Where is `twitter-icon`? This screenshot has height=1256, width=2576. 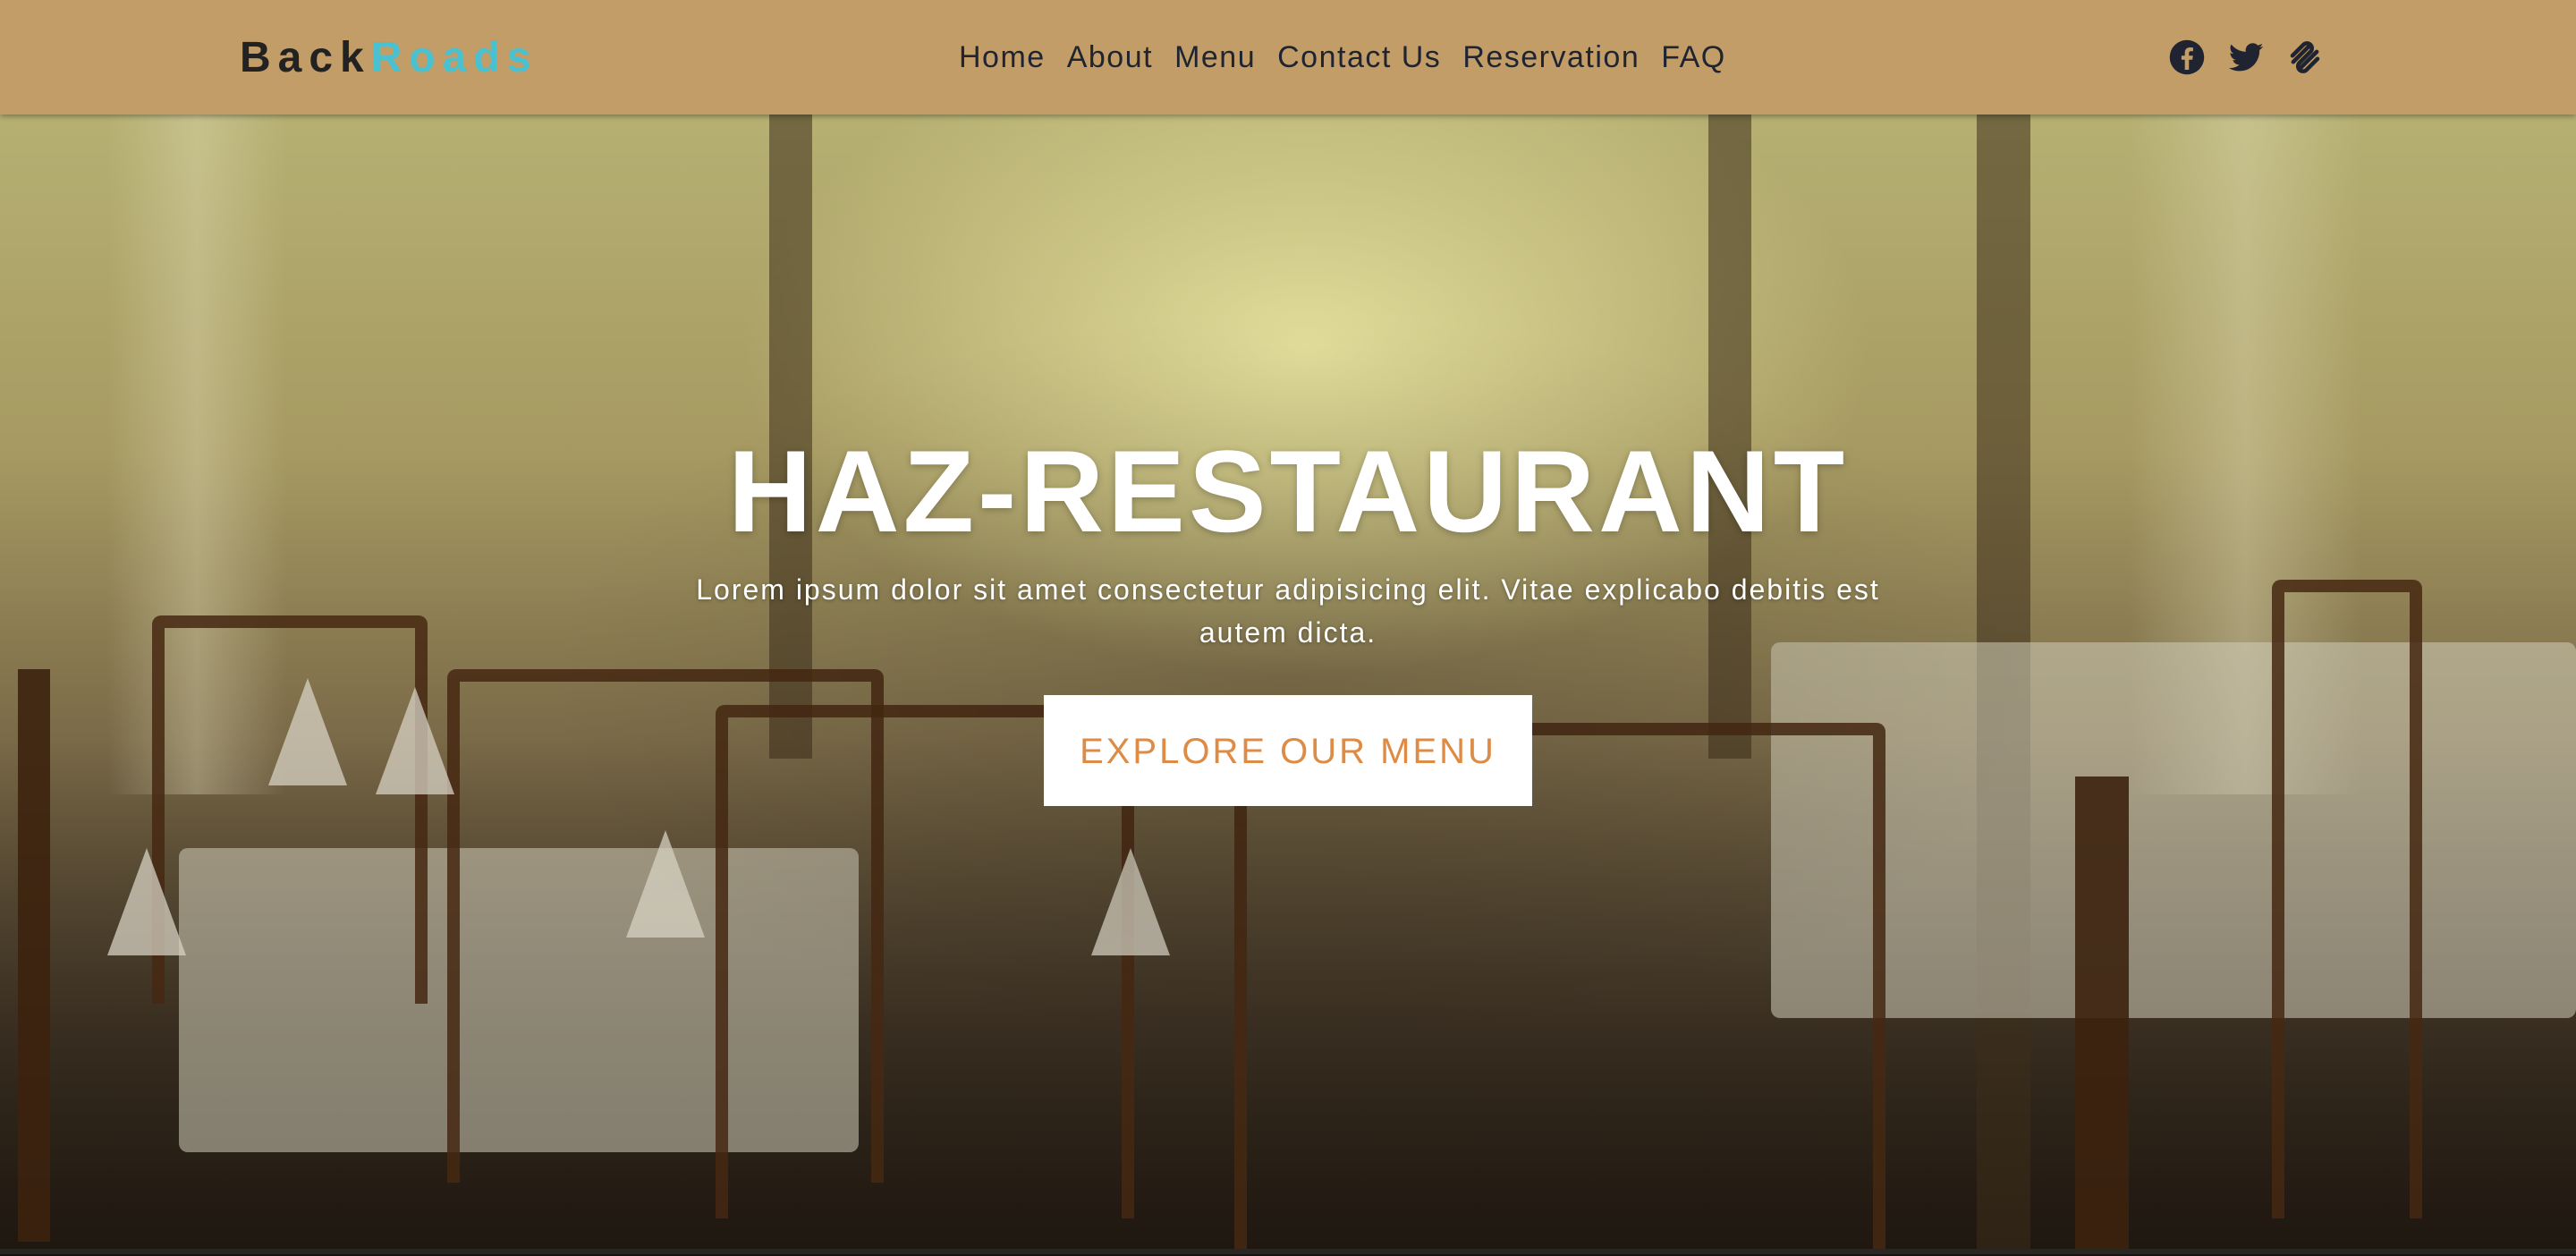 twitter-icon is located at coordinates (2246, 57).